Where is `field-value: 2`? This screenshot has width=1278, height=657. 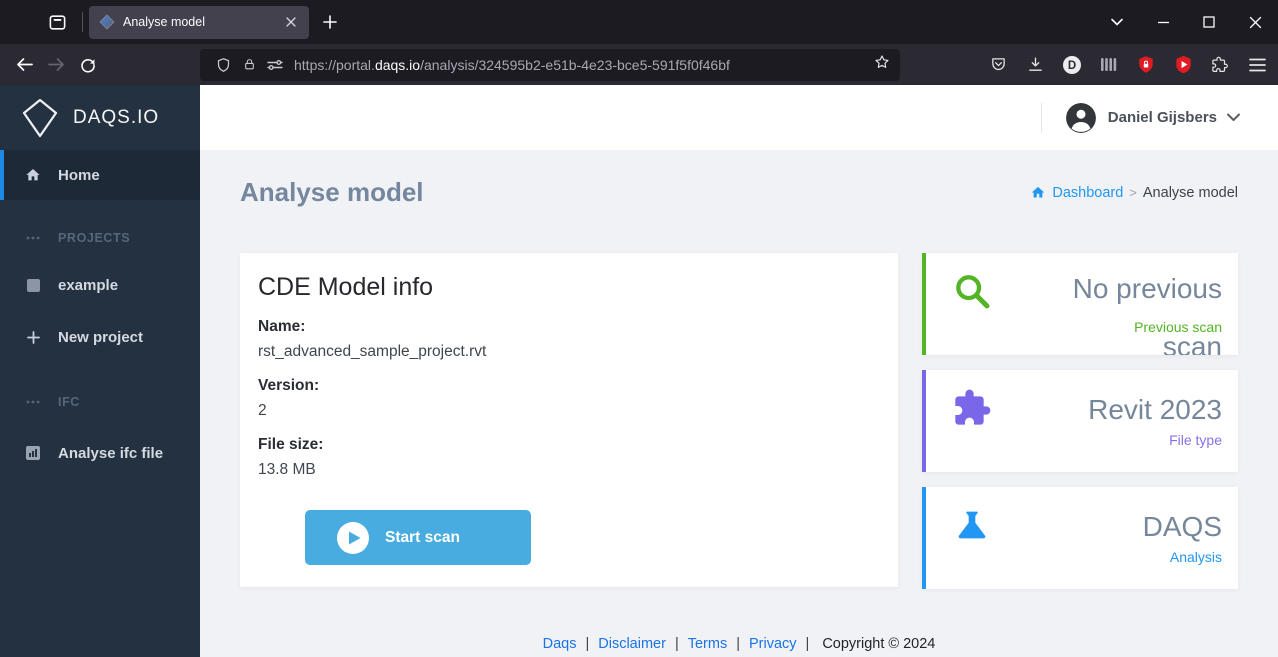
field-value: 2 is located at coordinates (262, 410).